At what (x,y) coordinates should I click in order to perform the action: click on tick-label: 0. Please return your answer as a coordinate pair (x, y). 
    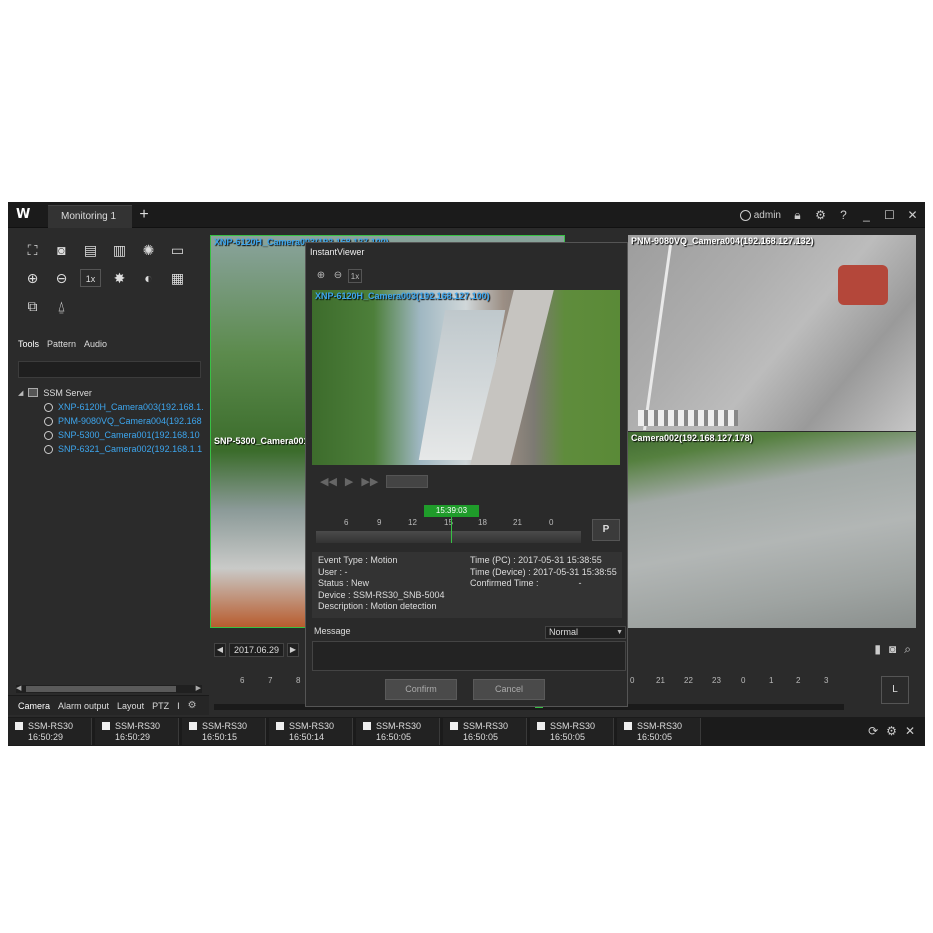
    Looking at the image, I should click on (551, 522).